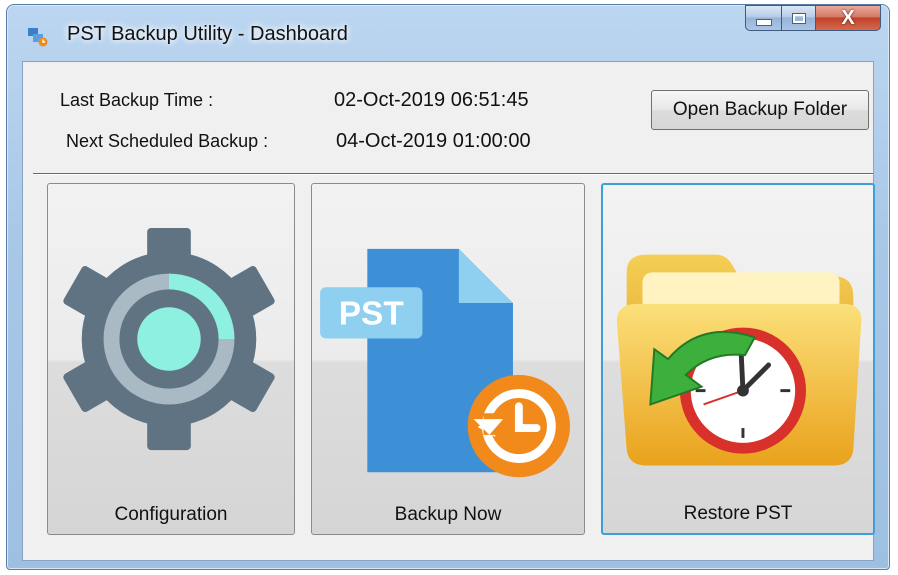 The width and height of the screenshot is (898, 575). Describe the element at coordinates (448, 33) in the screenshot. I see `title-bar: PST Backup Utility - Dashboard X` at that location.